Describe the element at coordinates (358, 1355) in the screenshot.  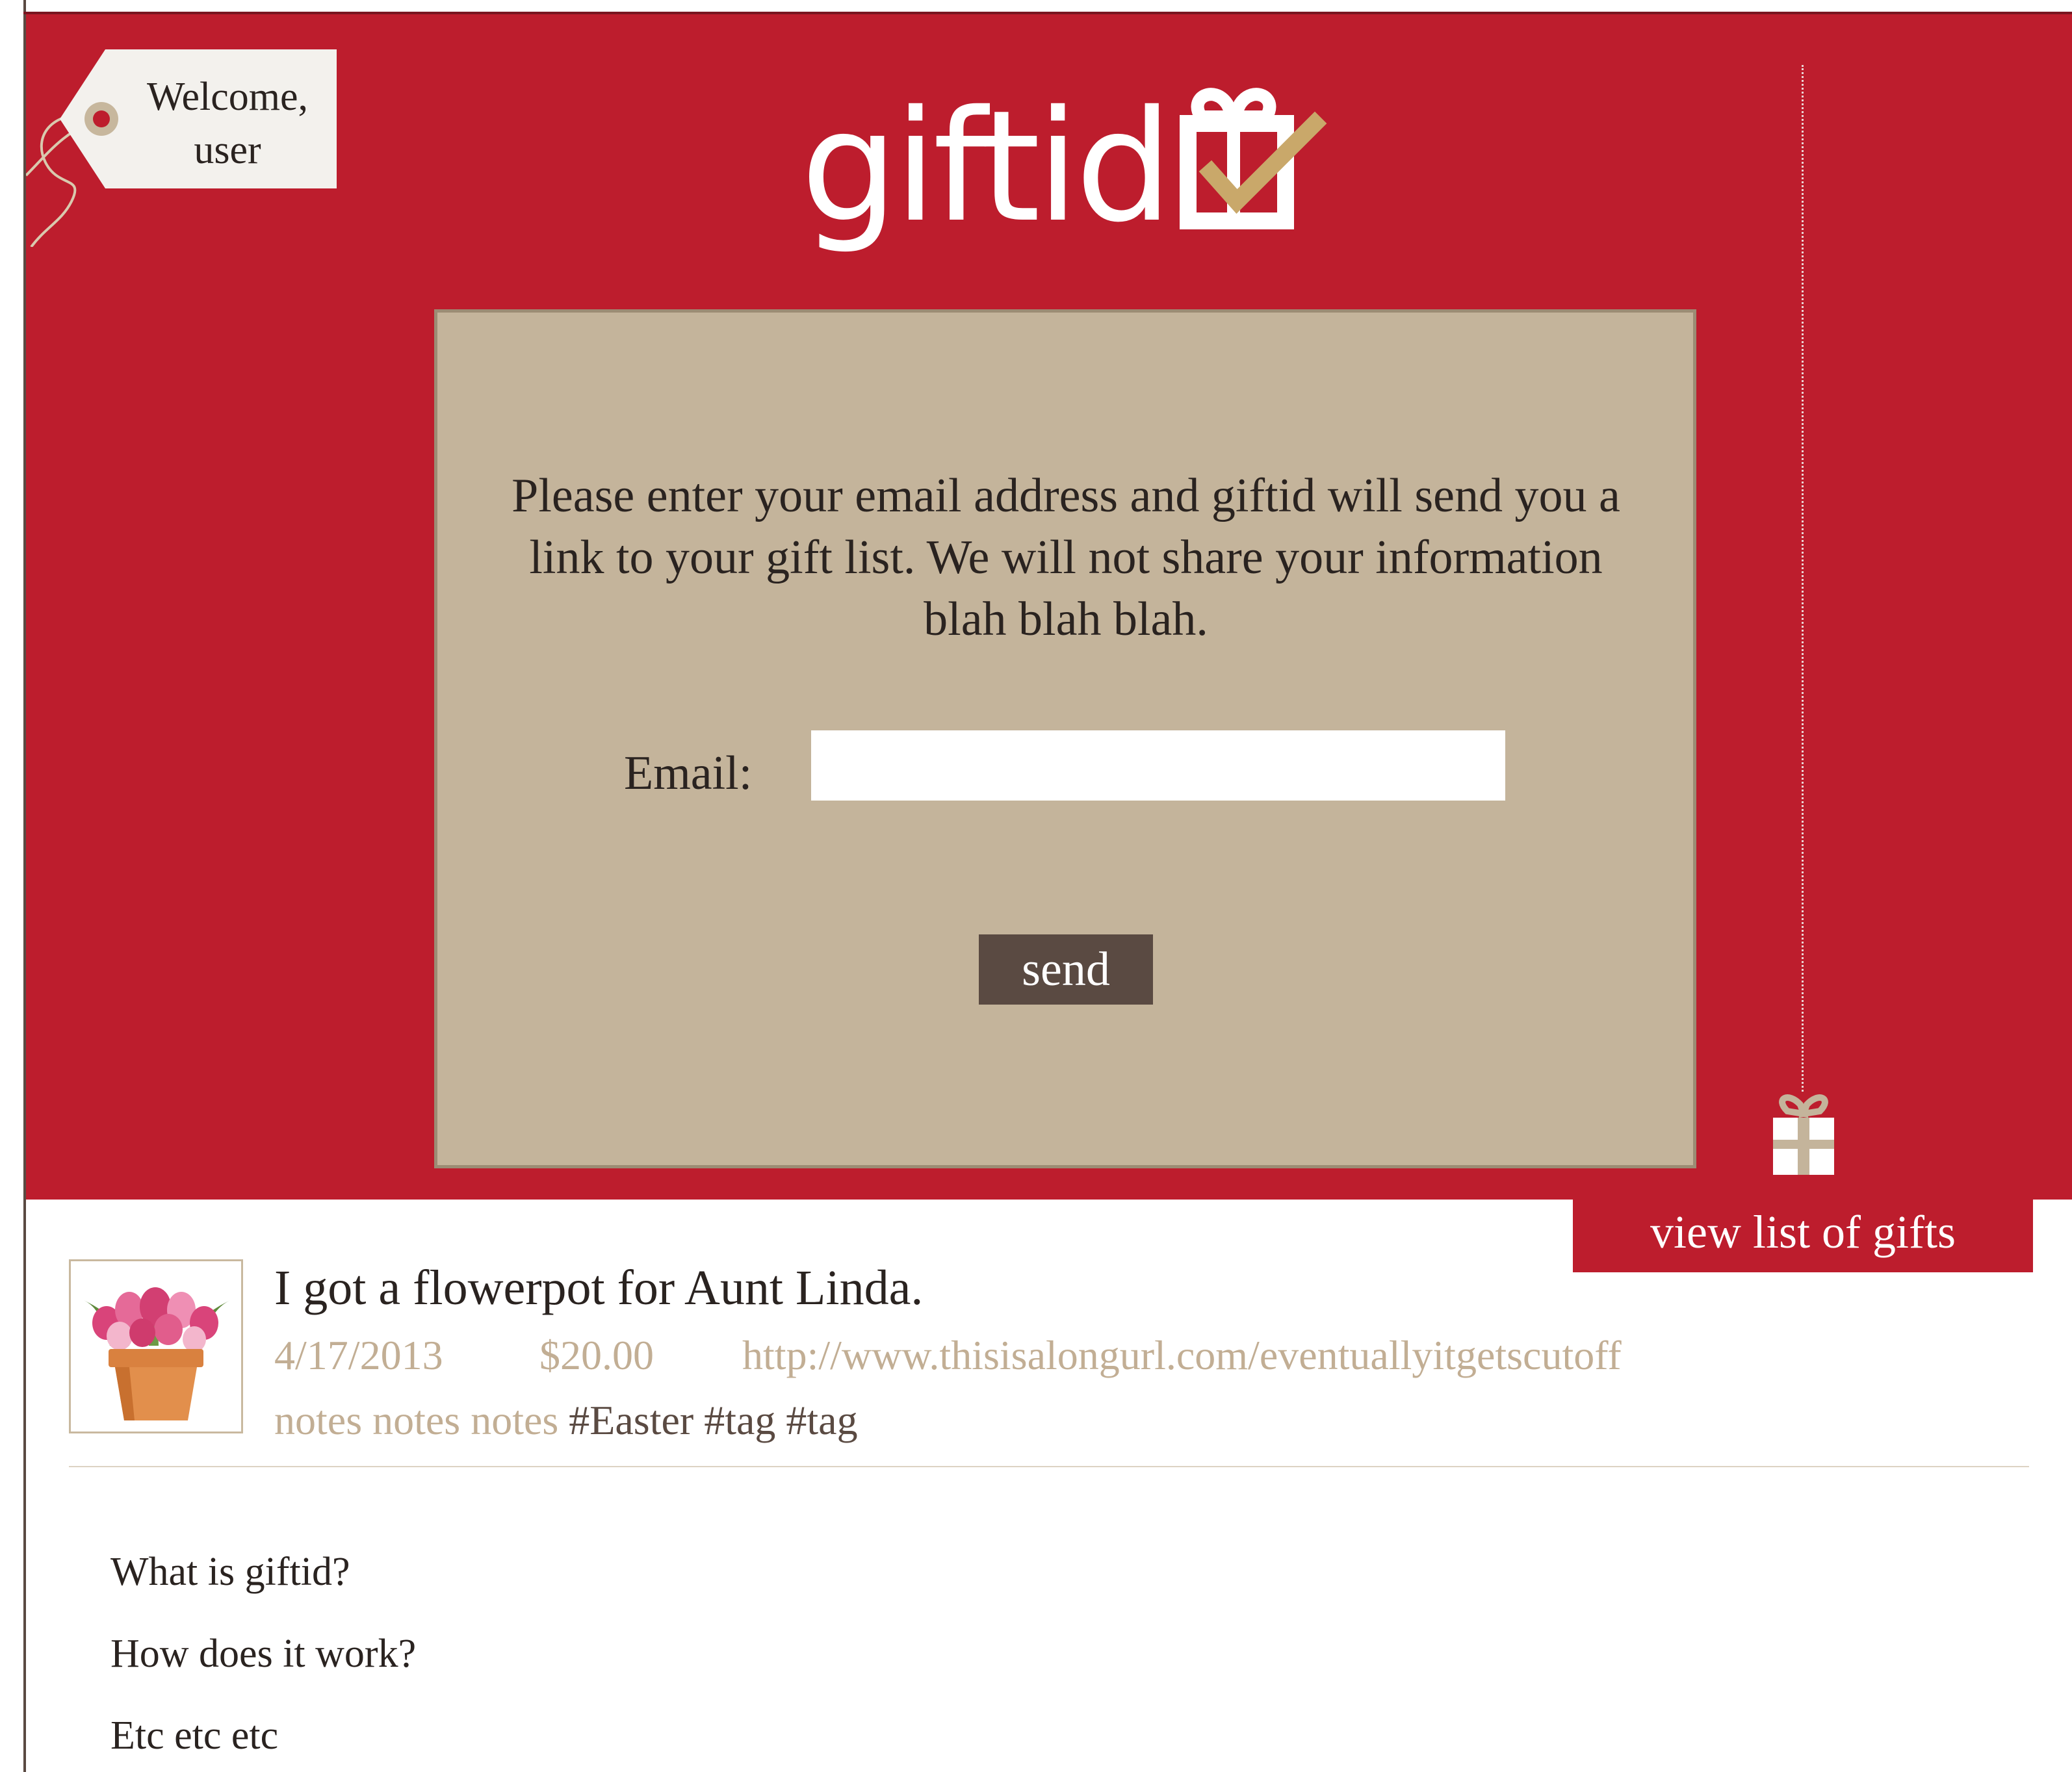
I see `gift-date: 4/17/2013` at that location.